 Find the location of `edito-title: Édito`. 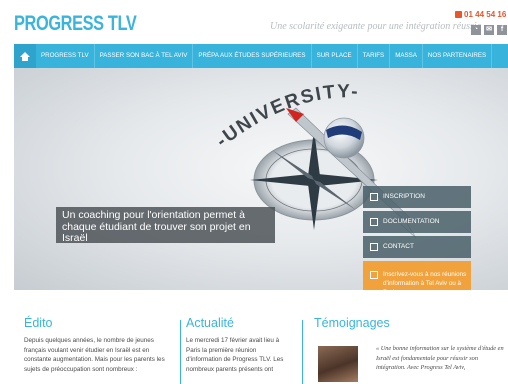

edito-title: Édito is located at coordinates (38, 323).